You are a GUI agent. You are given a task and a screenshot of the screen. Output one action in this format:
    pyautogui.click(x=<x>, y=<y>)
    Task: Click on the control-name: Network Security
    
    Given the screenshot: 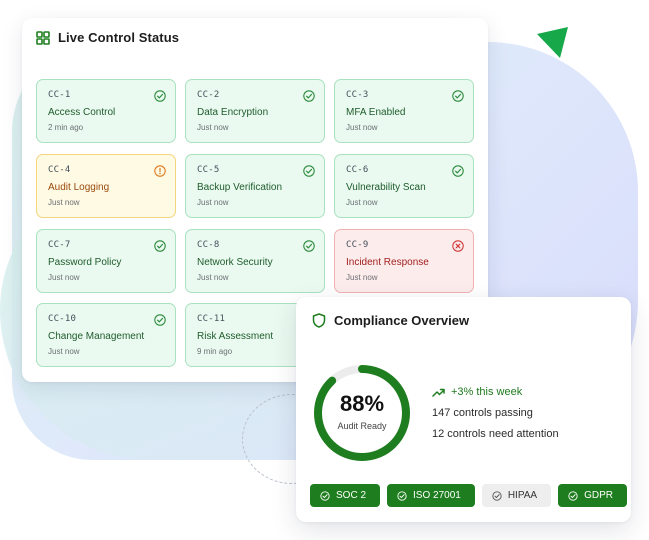 What is the action you would take?
    pyautogui.click(x=235, y=262)
    